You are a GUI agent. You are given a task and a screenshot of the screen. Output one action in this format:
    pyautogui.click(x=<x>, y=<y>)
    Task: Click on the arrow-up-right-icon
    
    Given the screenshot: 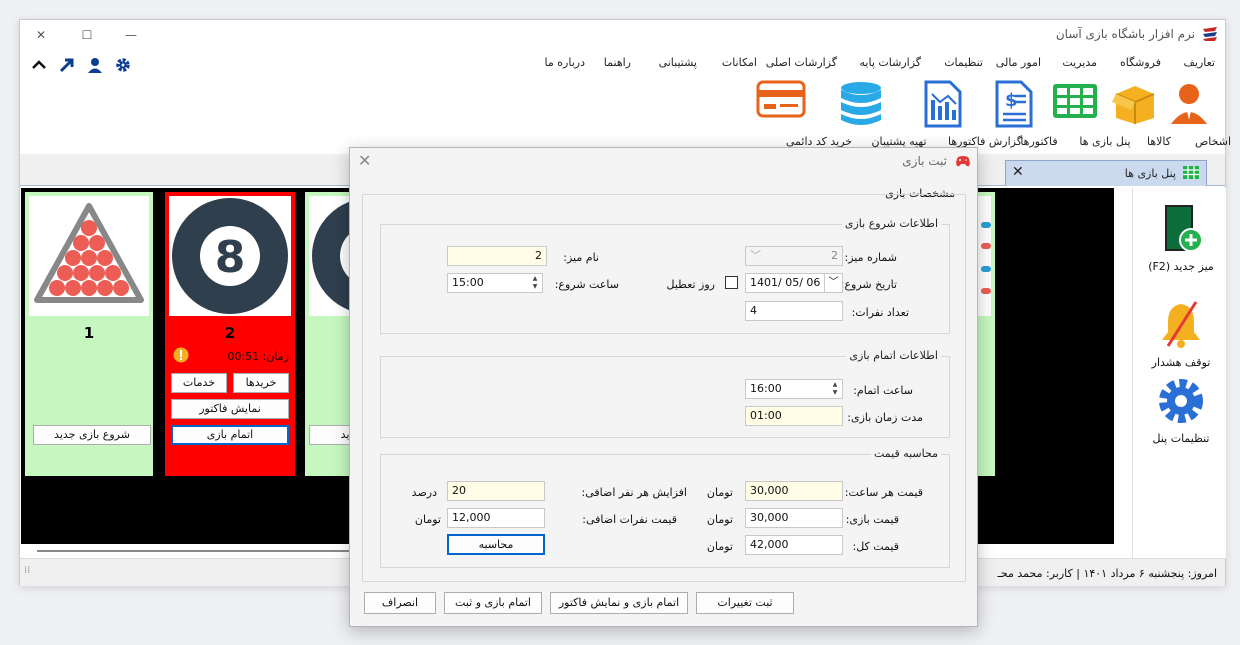 What is the action you would take?
    pyautogui.click(x=67, y=65)
    